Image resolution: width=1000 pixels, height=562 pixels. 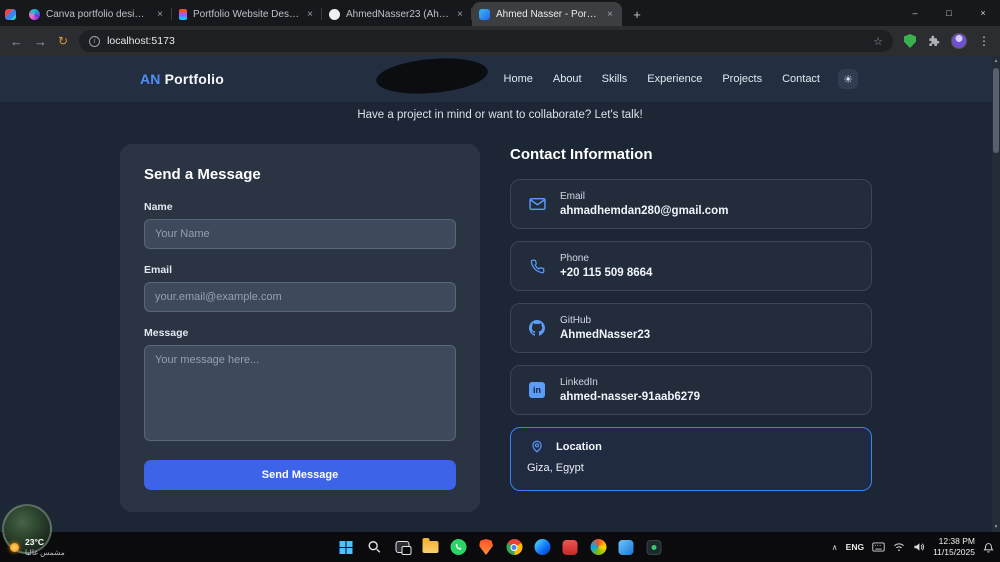 What do you see at coordinates (954, 552) in the screenshot?
I see `tray-date: 11/15/2025` at bounding box center [954, 552].